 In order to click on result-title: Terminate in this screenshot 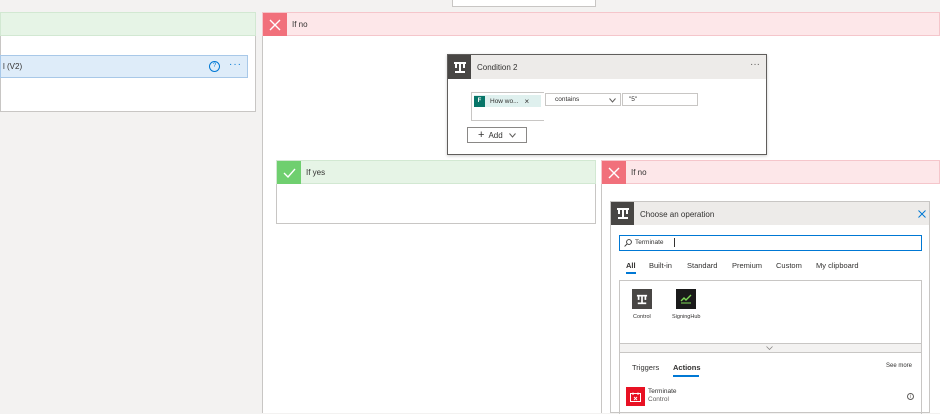, I will do `click(662, 391)`.